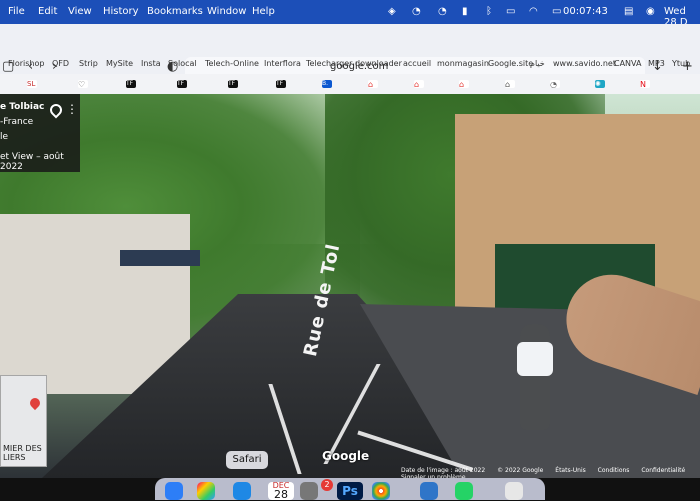 The height and width of the screenshot is (501, 700). Describe the element at coordinates (510, 84) in the screenshot. I see `fav-airbnb-4: ⌂` at that location.